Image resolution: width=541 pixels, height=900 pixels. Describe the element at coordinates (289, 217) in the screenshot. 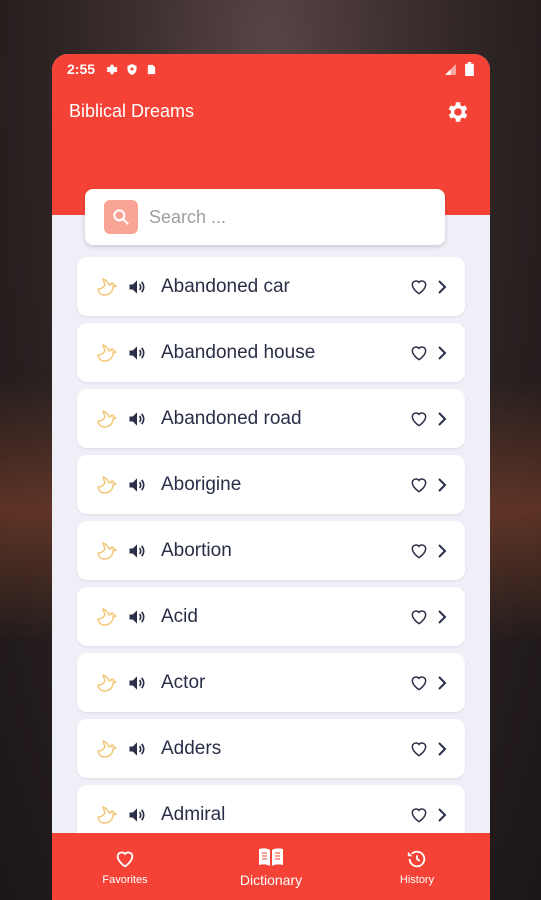

I see `search-input` at that location.